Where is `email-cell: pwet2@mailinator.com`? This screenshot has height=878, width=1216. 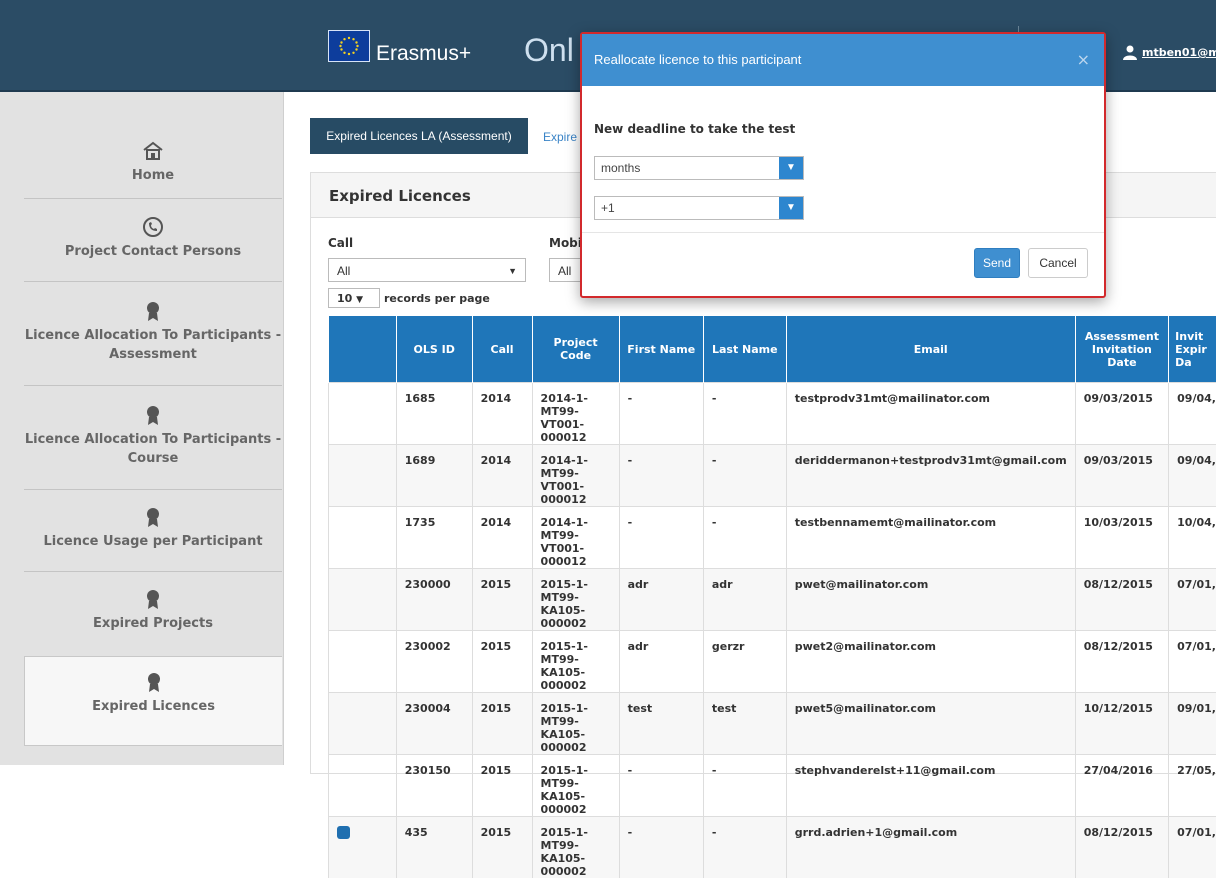 email-cell: pwet2@mailinator.com is located at coordinates (930, 662).